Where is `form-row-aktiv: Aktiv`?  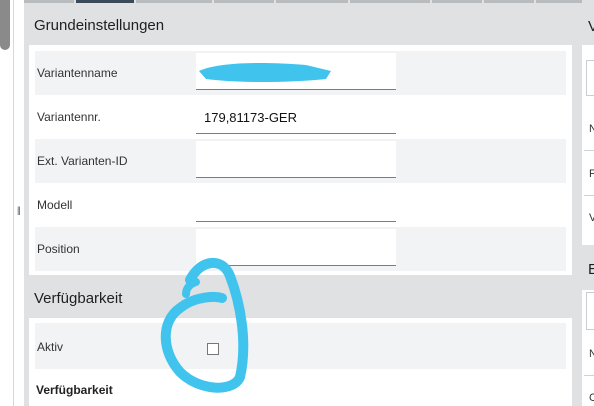 form-row-aktiv: Aktiv is located at coordinates (300, 346).